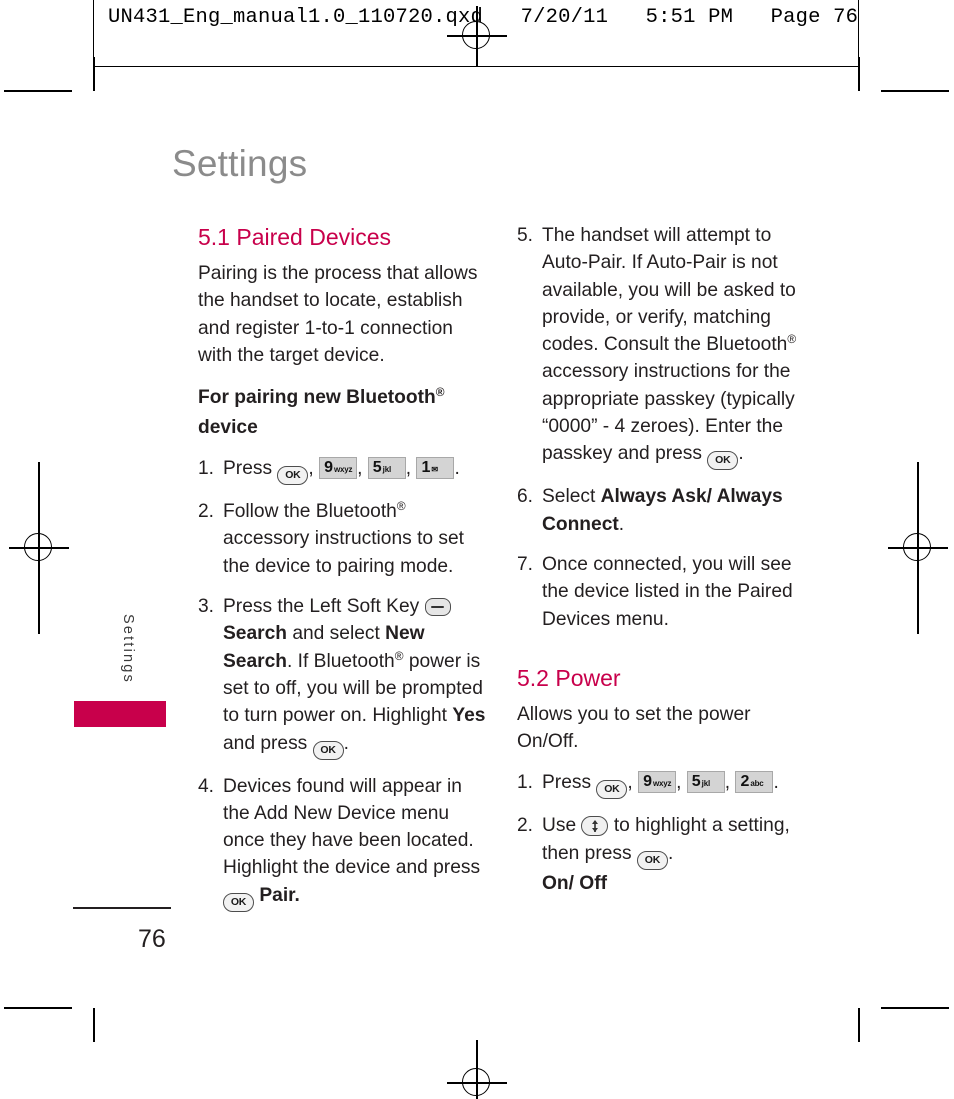 The width and height of the screenshot is (954, 1099). Describe the element at coordinates (918, 605) in the screenshot. I see `registration-tail-right-bottom` at that location.